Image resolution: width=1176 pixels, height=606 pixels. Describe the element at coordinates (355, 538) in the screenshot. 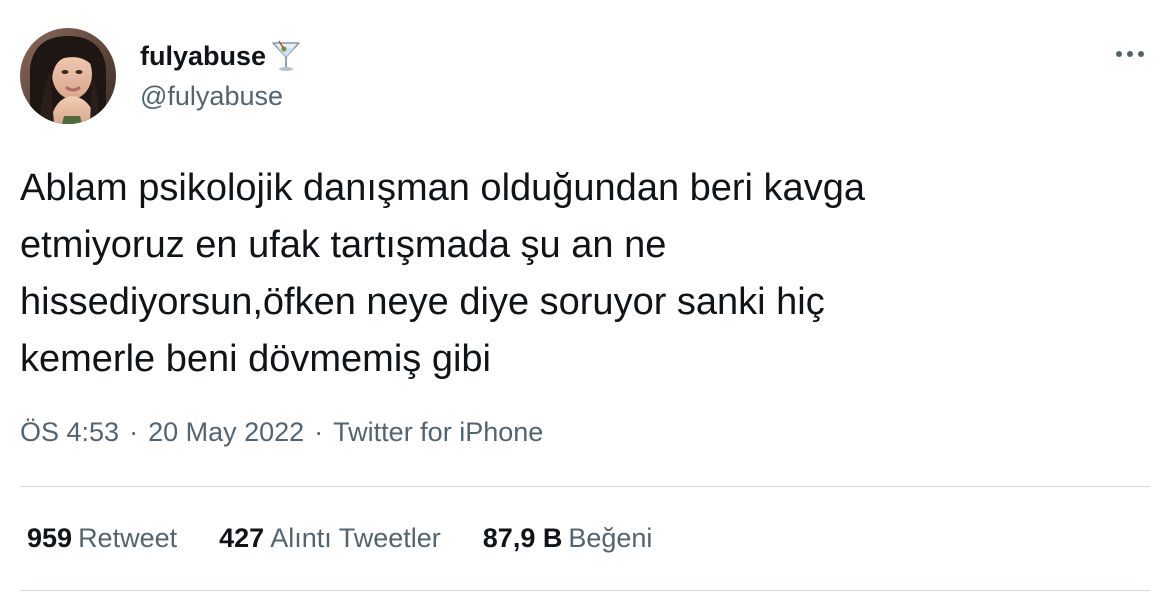

I see `quote-label: Alıntı Tweetler` at that location.